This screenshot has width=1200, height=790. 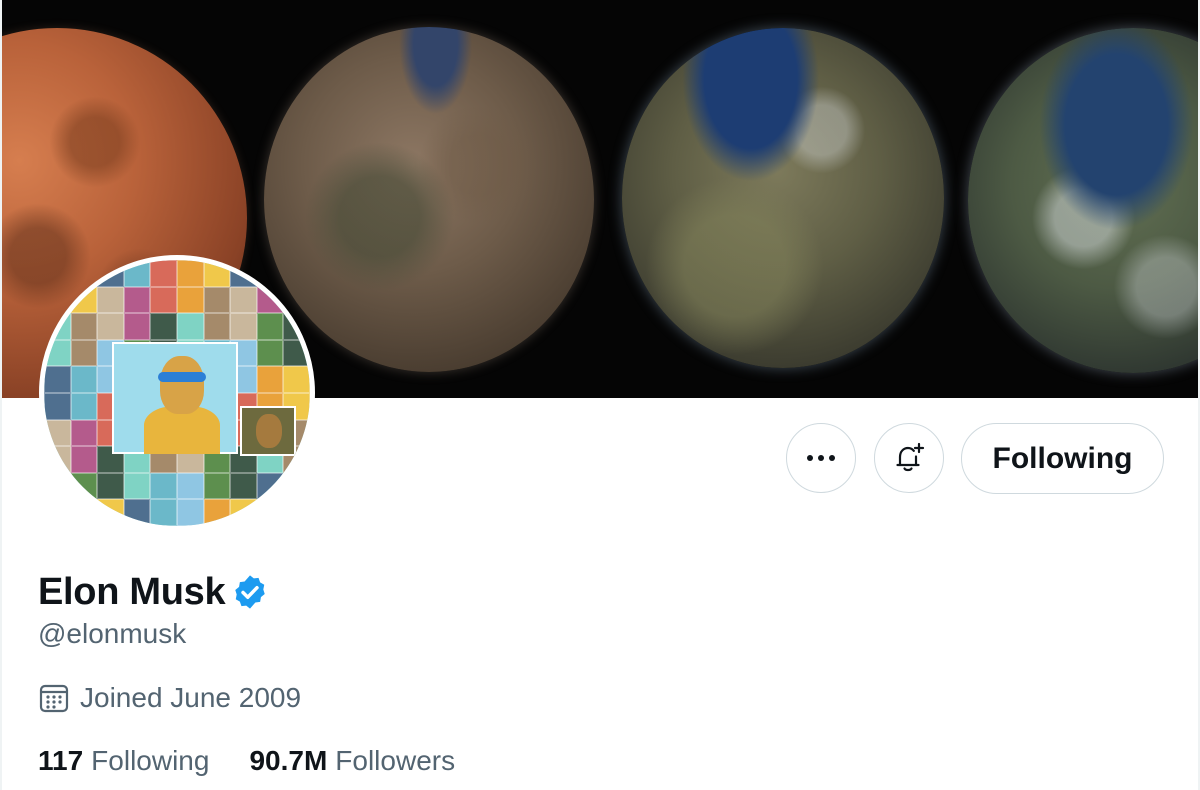 I want to click on bell-plus-icon, so click(x=910, y=457).